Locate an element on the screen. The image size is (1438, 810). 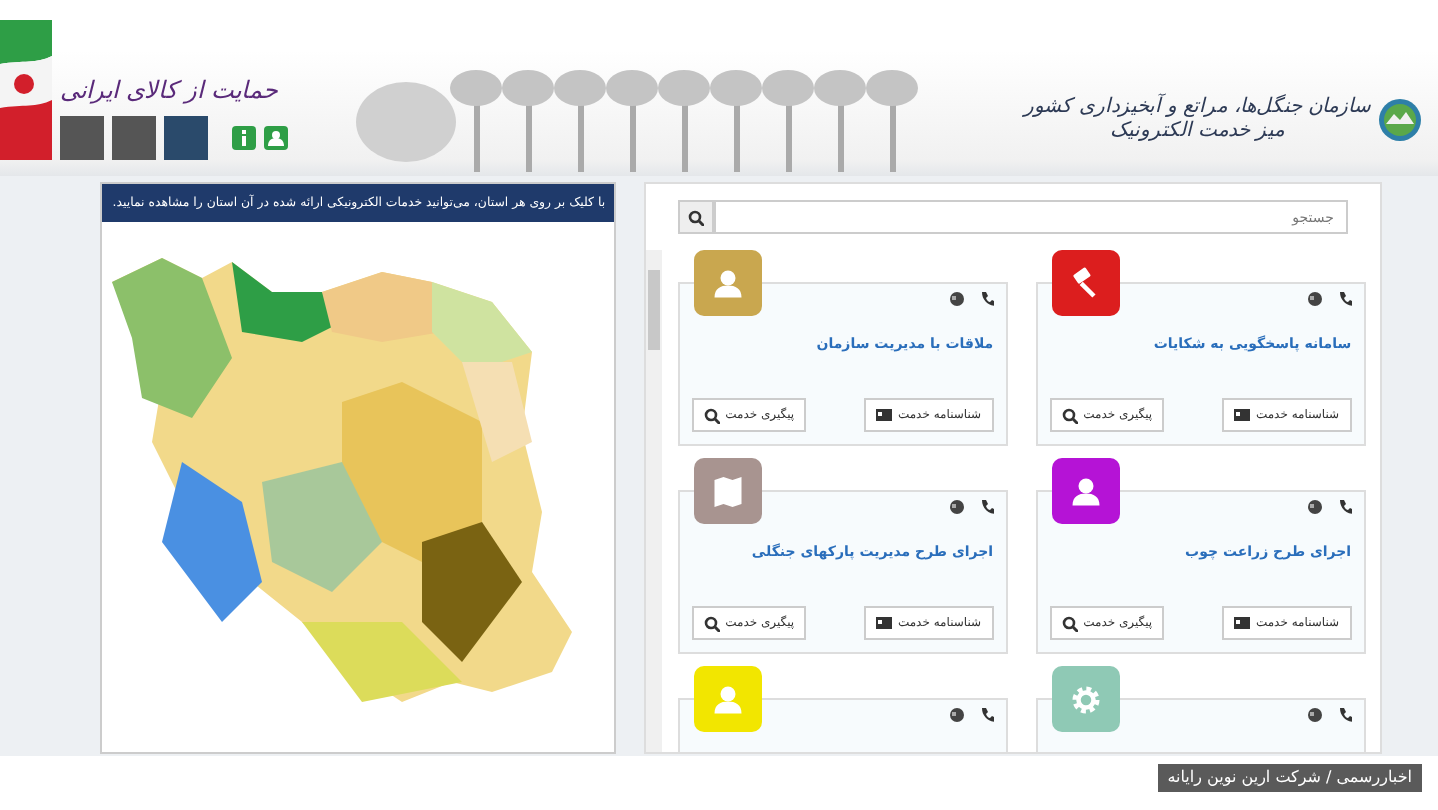
credit-text: اخباررسمی / شرکت ارین نوین رایانه is located at coordinates (1289, 778).